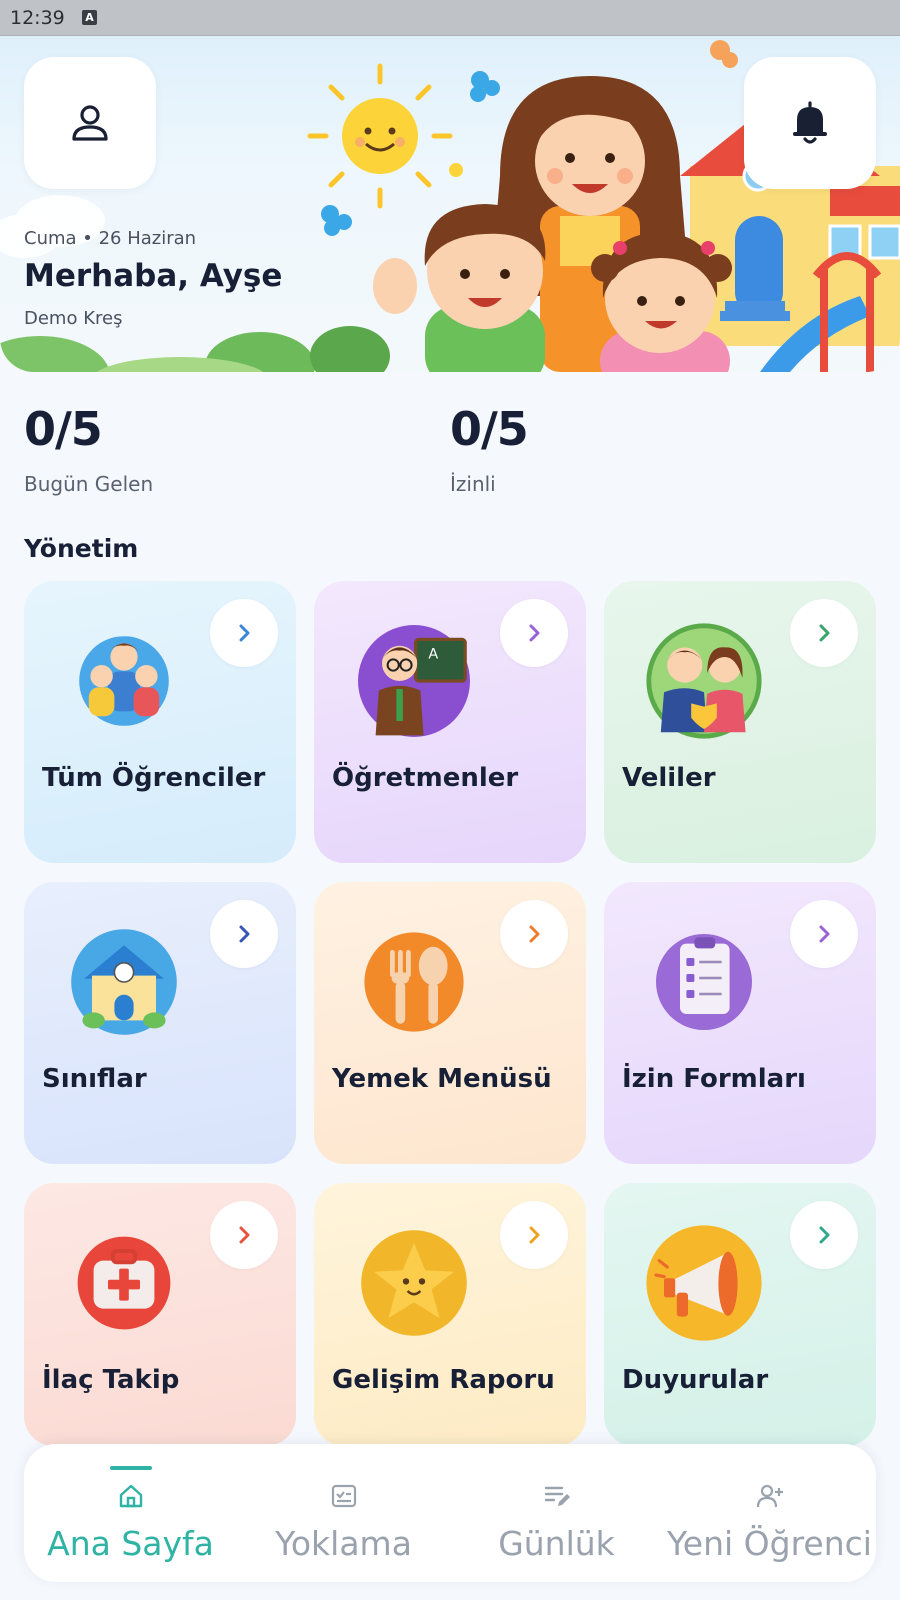 The height and width of the screenshot is (1600, 900). Describe the element at coordinates (81, 548) in the screenshot. I see `section-title-management: Yönetim` at that location.